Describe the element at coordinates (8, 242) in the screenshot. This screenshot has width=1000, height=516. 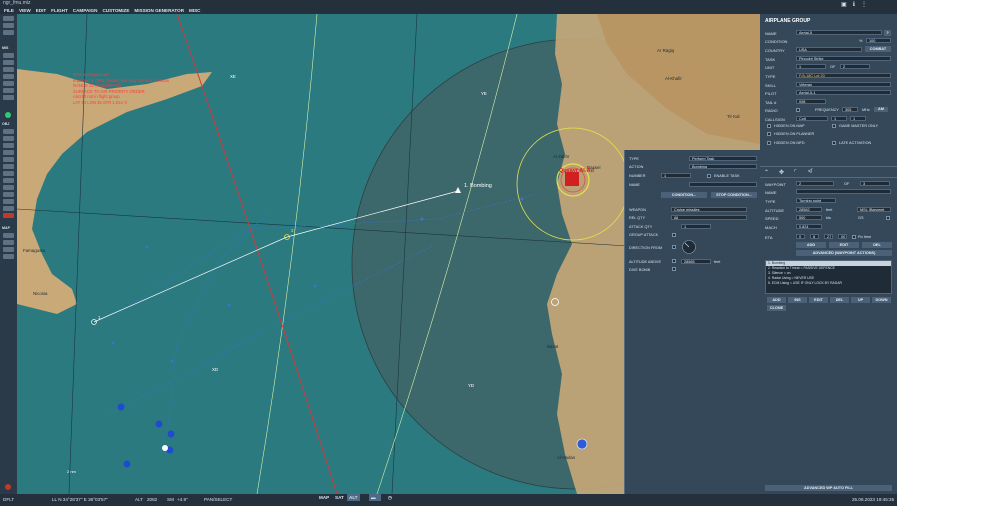
I see `toolbar-zoom-out-icon` at that location.